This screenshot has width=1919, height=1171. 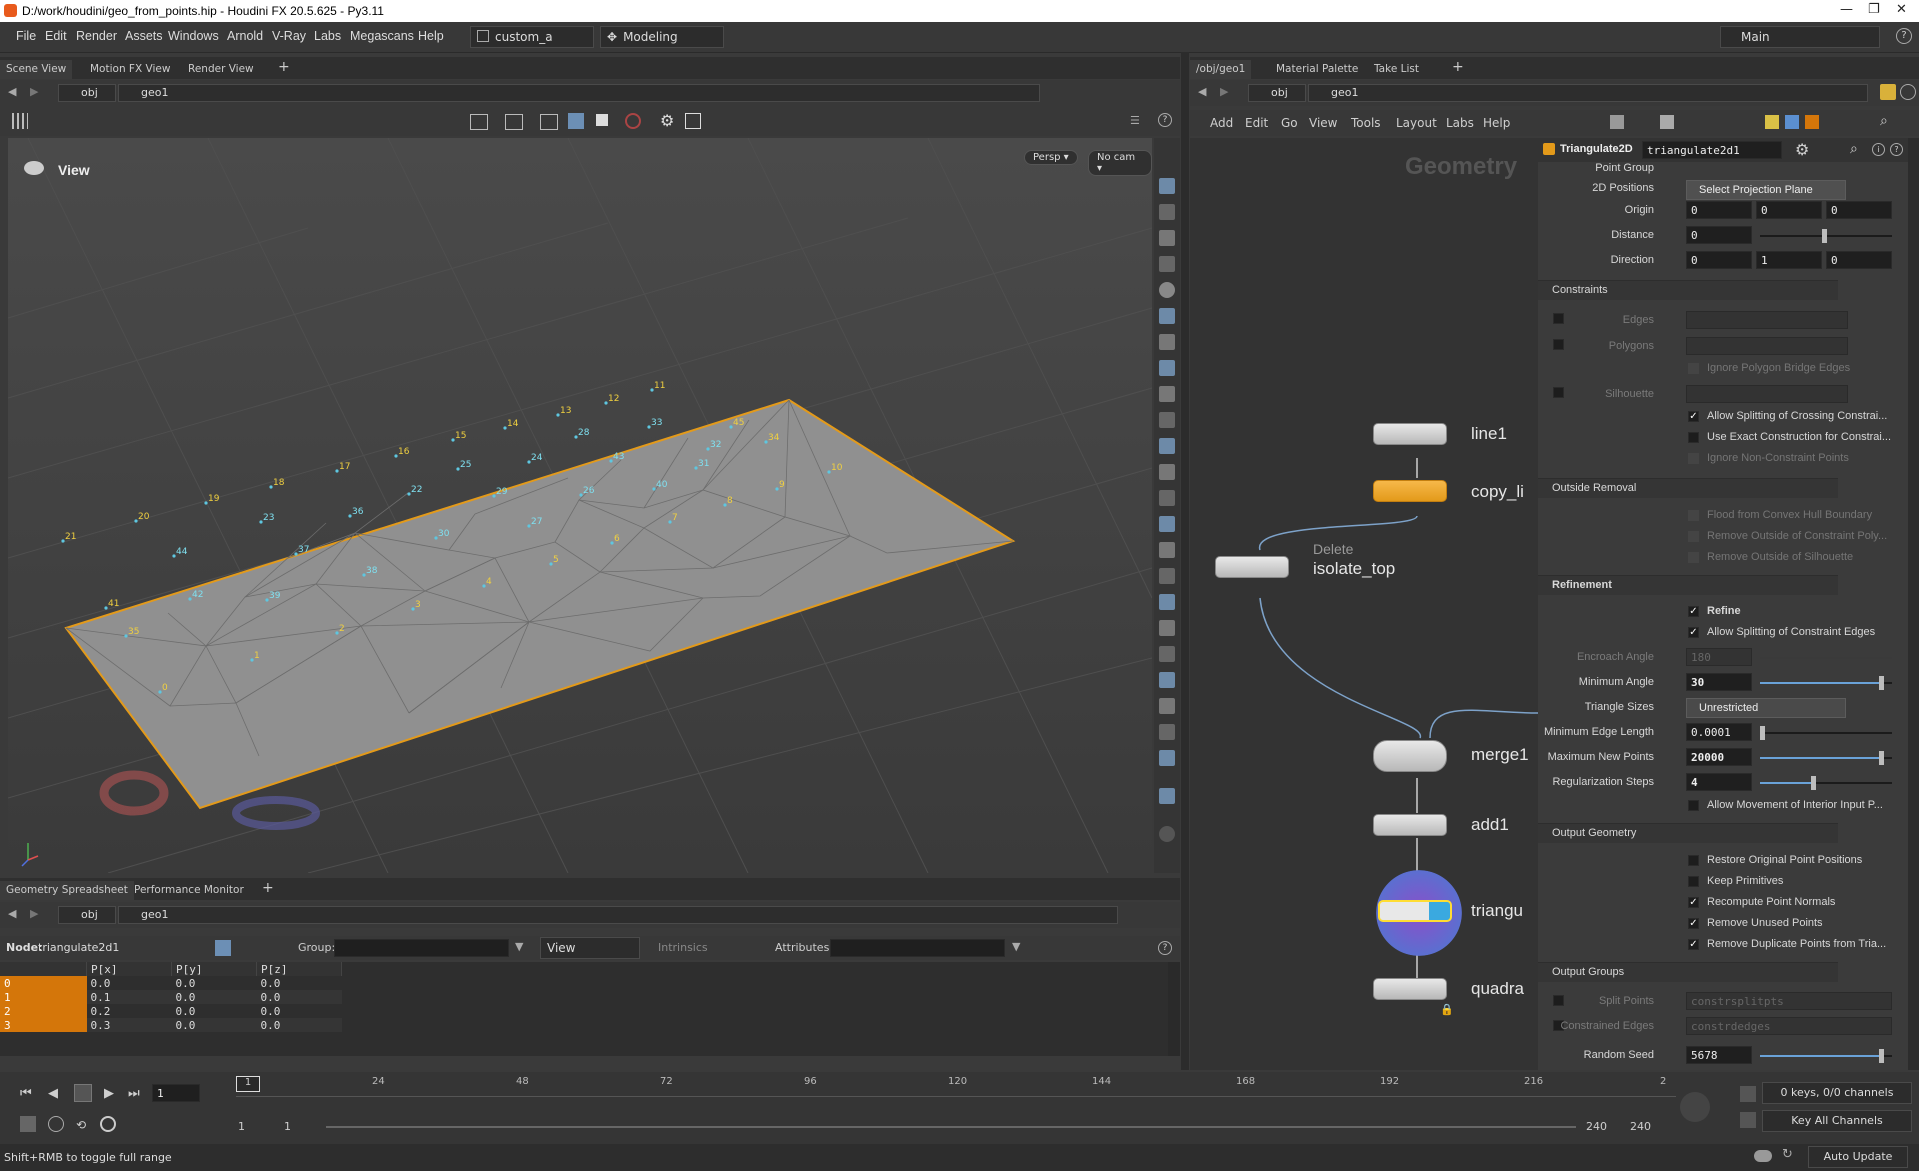 I want to click on triangle-sizes-dropdown: Unrestricted, so click(x=1766, y=708).